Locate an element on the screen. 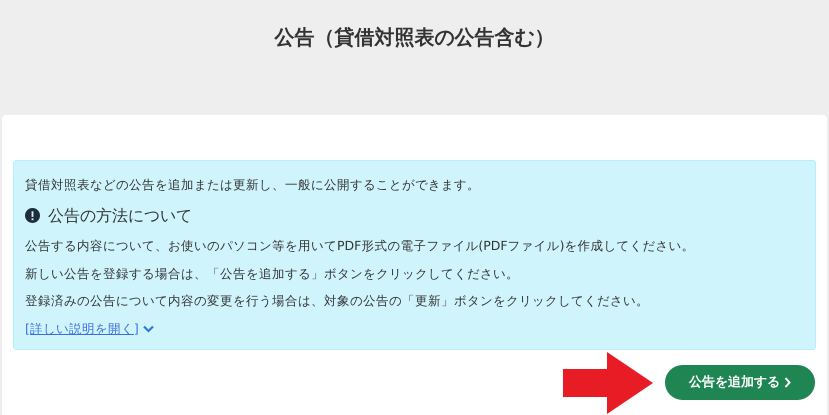 This screenshot has width=829, height=415. arrow-icon is located at coordinates (609, 383).